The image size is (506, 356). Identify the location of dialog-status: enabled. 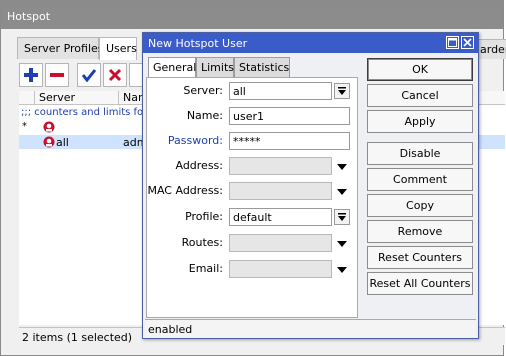
(310, 328).